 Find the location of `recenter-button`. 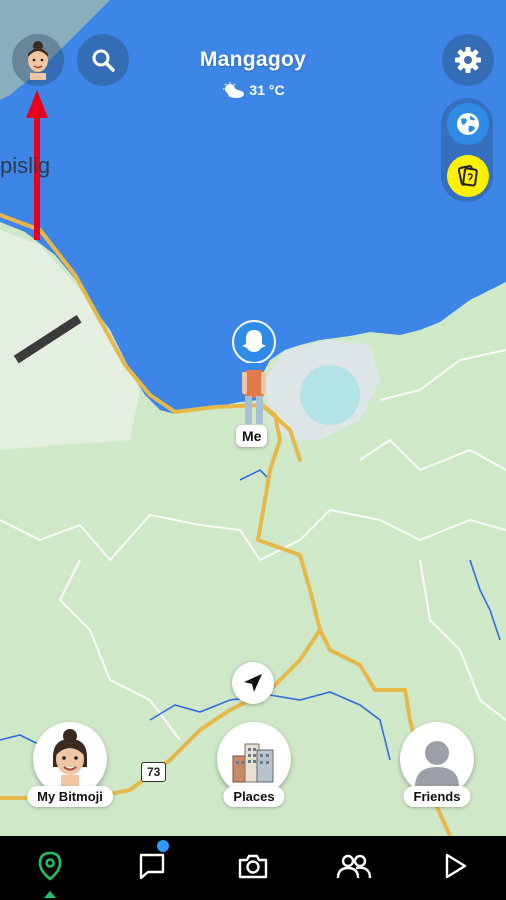

recenter-button is located at coordinates (253, 683).